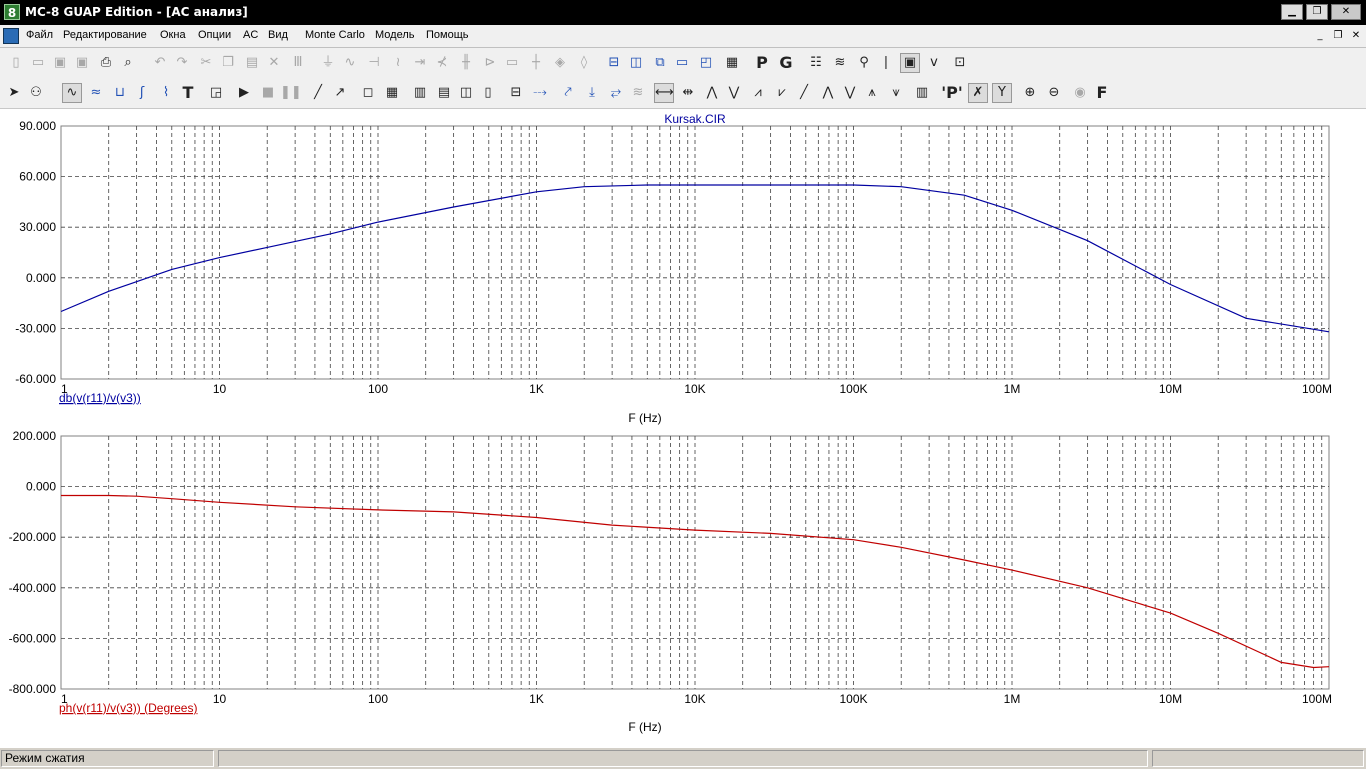 This screenshot has height=769, width=1366. Describe the element at coordinates (252, 63) in the screenshot. I see `paste-icon: ▤` at that location.